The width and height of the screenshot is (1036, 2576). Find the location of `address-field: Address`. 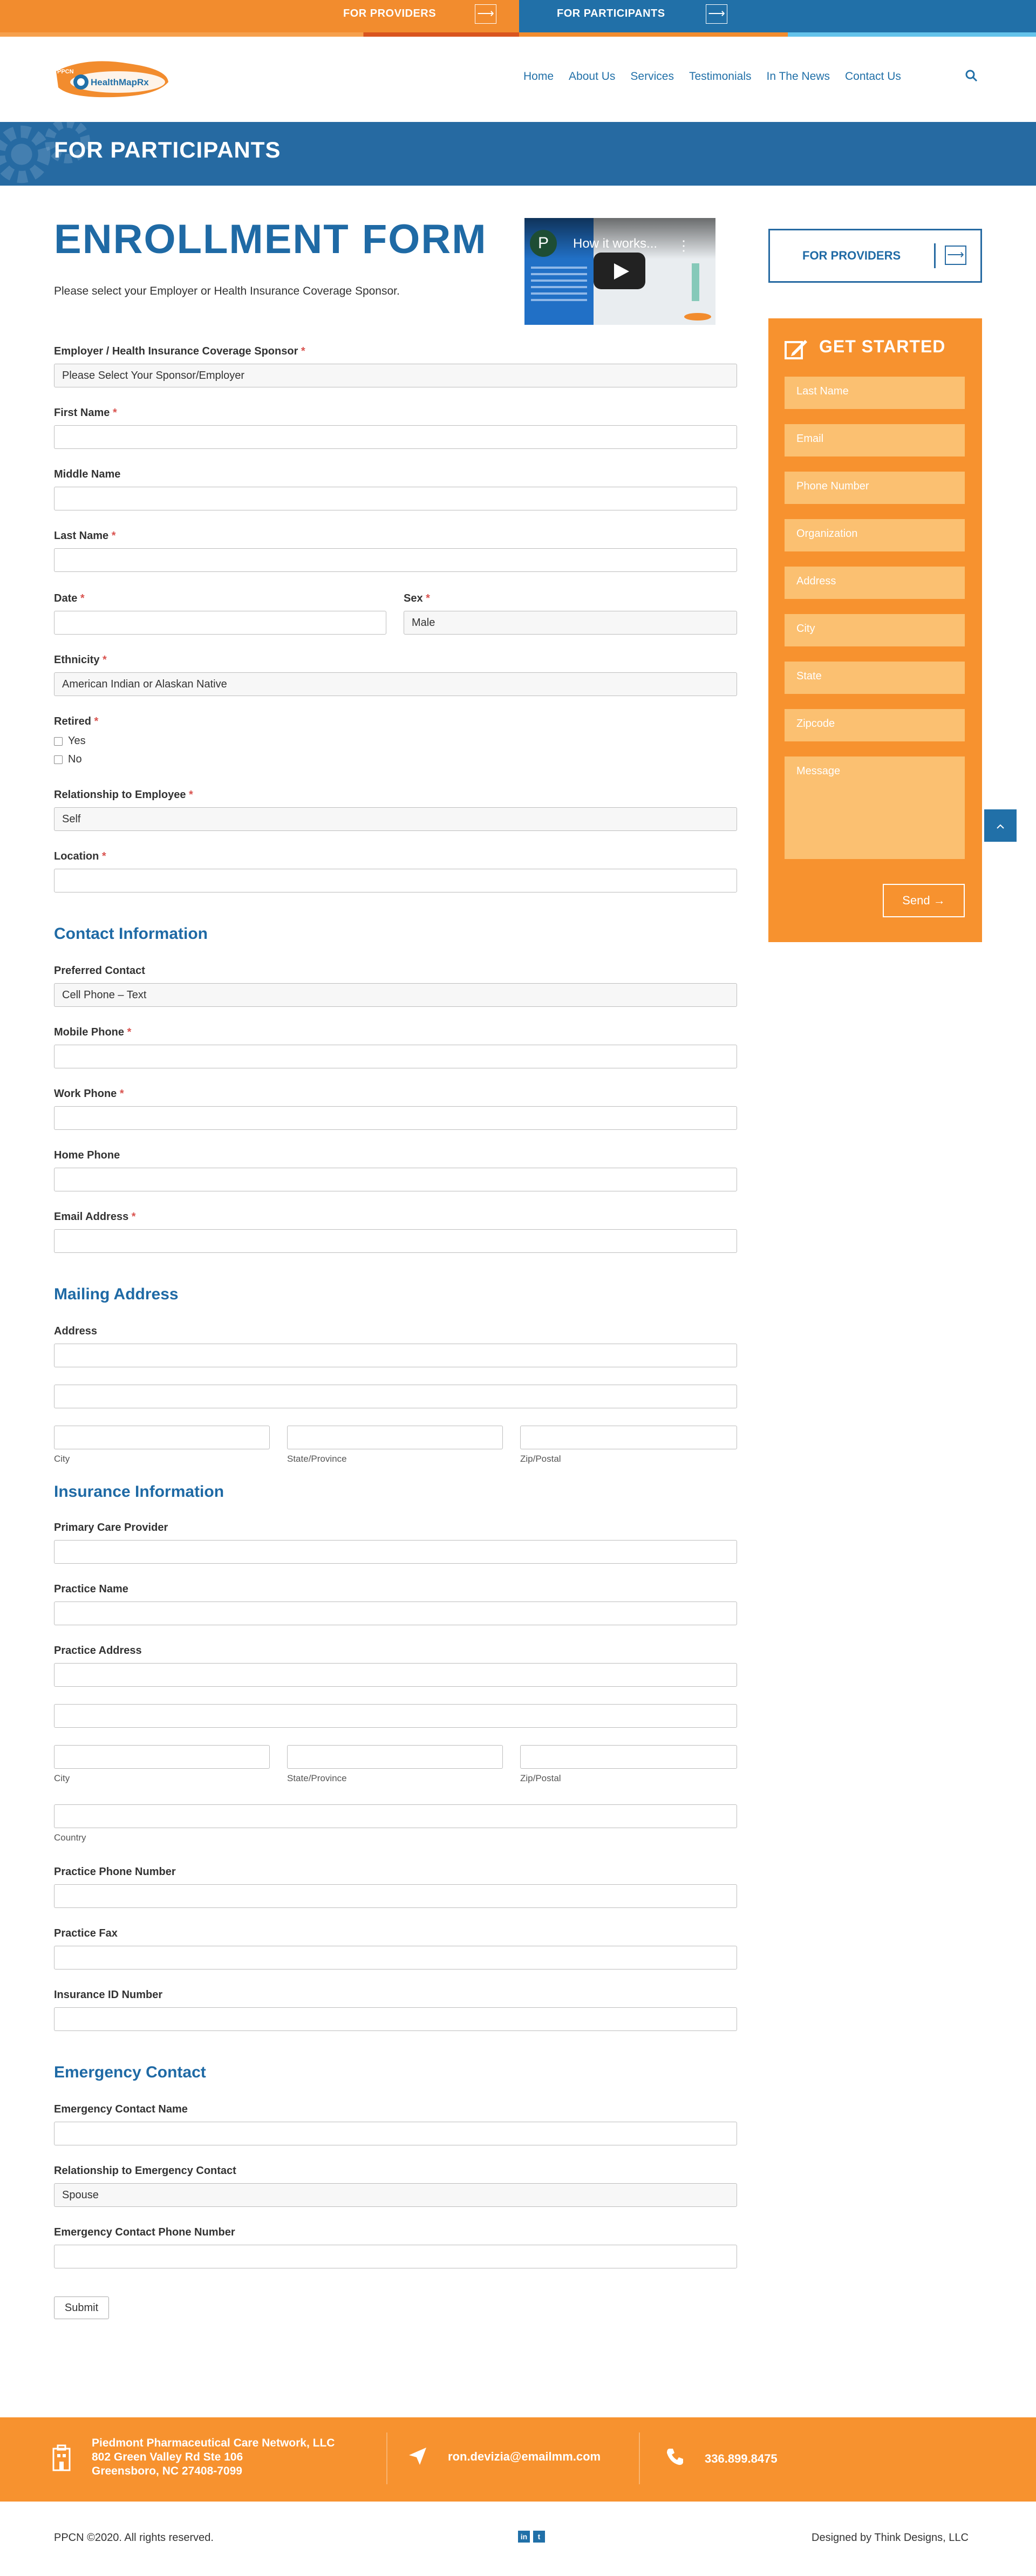

address-field: Address is located at coordinates (875, 583).